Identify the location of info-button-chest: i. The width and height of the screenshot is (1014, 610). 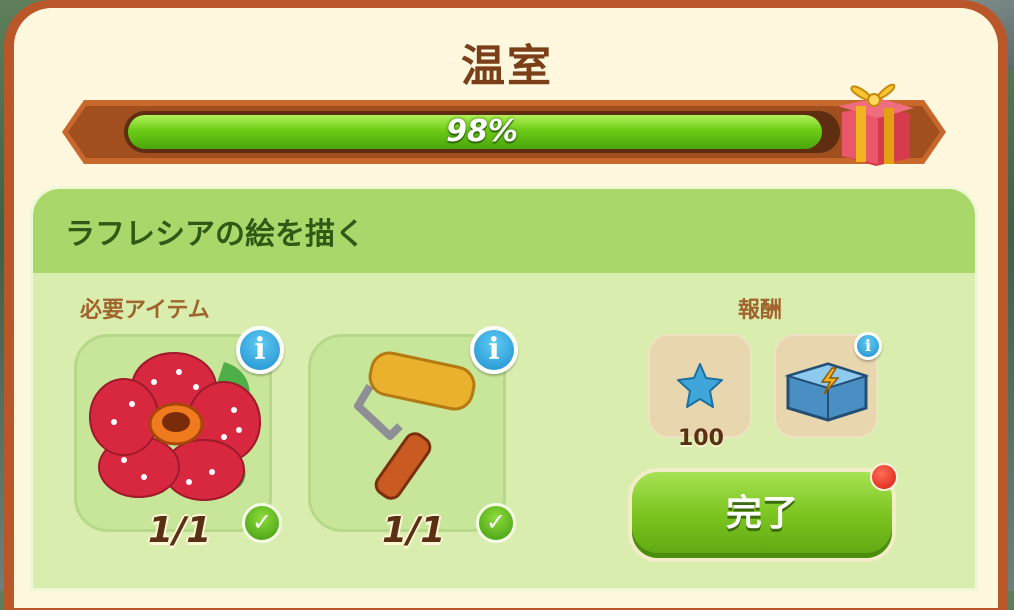
(868, 346).